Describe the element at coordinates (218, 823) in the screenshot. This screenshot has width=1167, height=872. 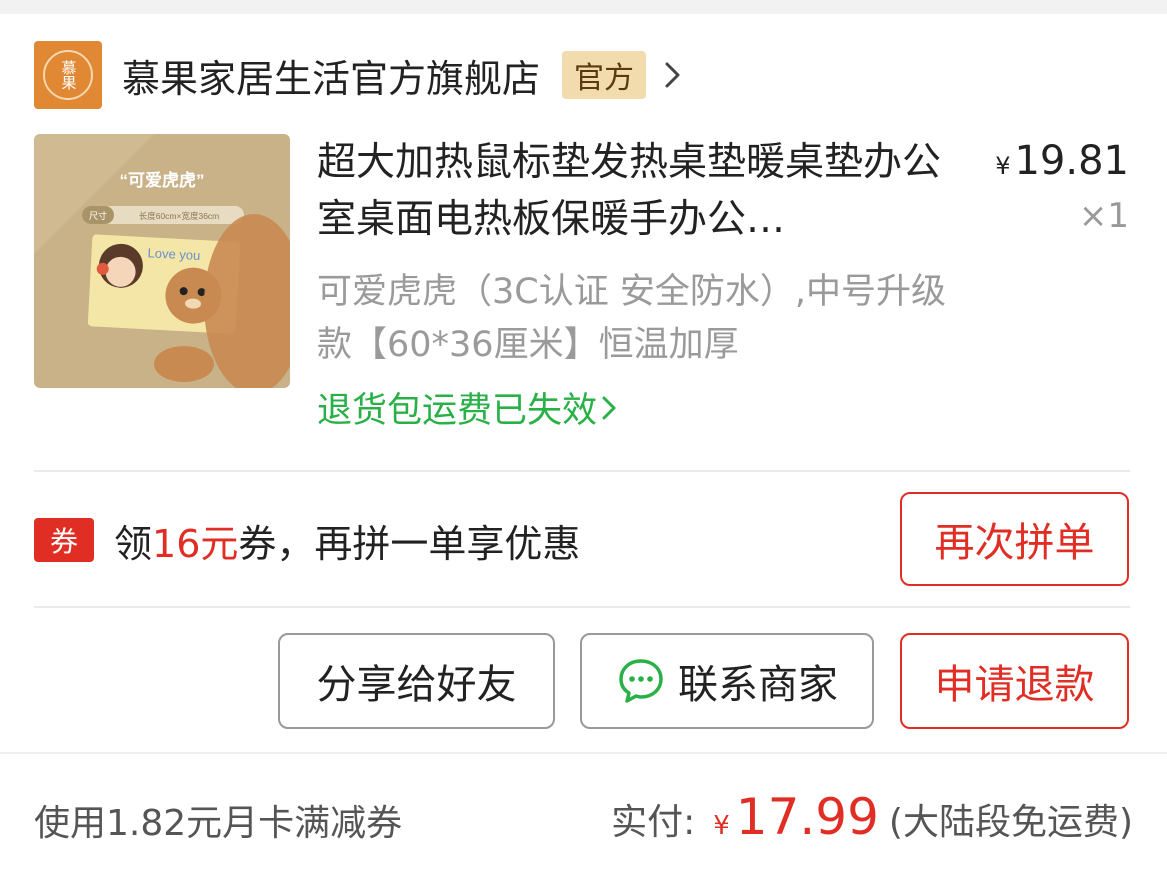
I see `discount-info: 使用1.82元月卡满减券` at that location.